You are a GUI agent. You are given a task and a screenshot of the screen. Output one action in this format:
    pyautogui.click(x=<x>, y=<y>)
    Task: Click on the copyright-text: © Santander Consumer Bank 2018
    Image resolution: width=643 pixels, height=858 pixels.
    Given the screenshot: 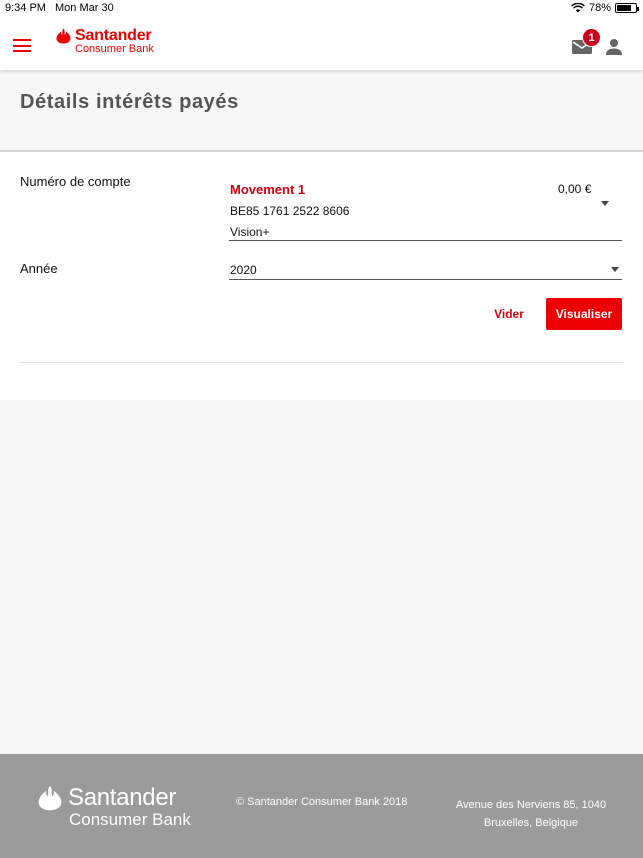 What is the action you would take?
    pyautogui.click(x=322, y=802)
    